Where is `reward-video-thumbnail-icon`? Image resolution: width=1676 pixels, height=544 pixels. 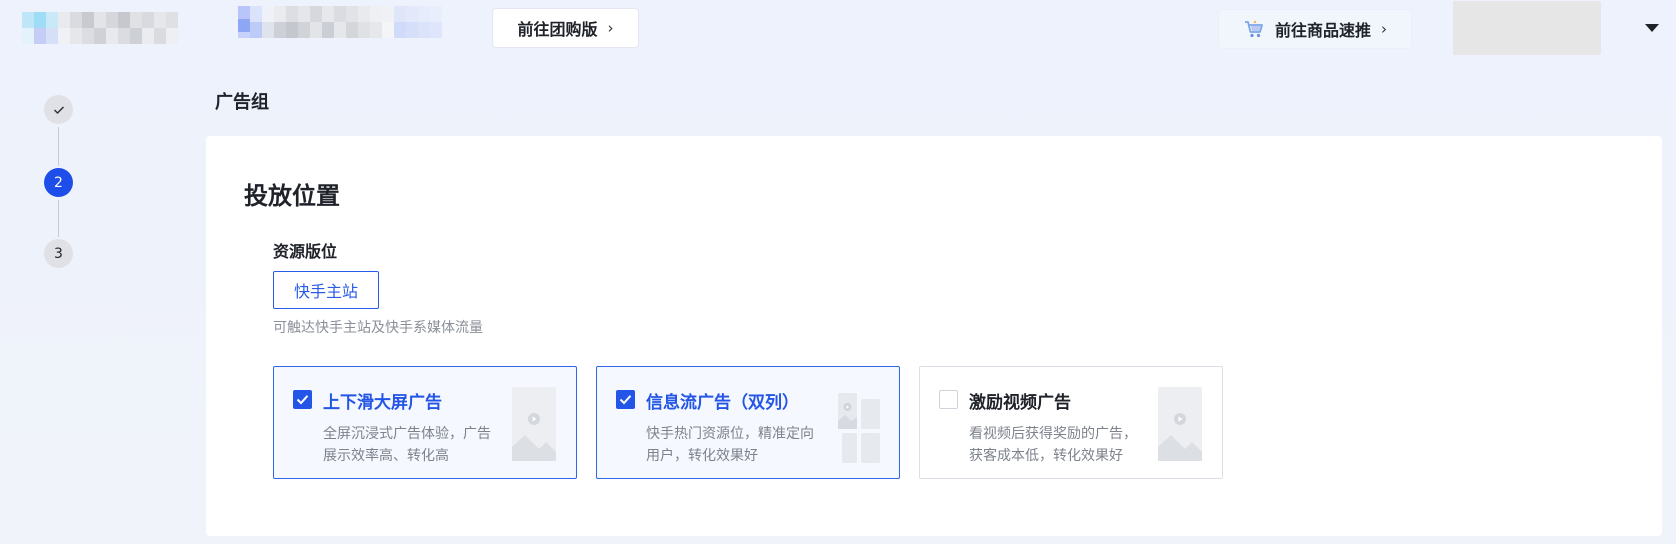
reward-video-thumbnail-icon is located at coordinates (1180, 424).